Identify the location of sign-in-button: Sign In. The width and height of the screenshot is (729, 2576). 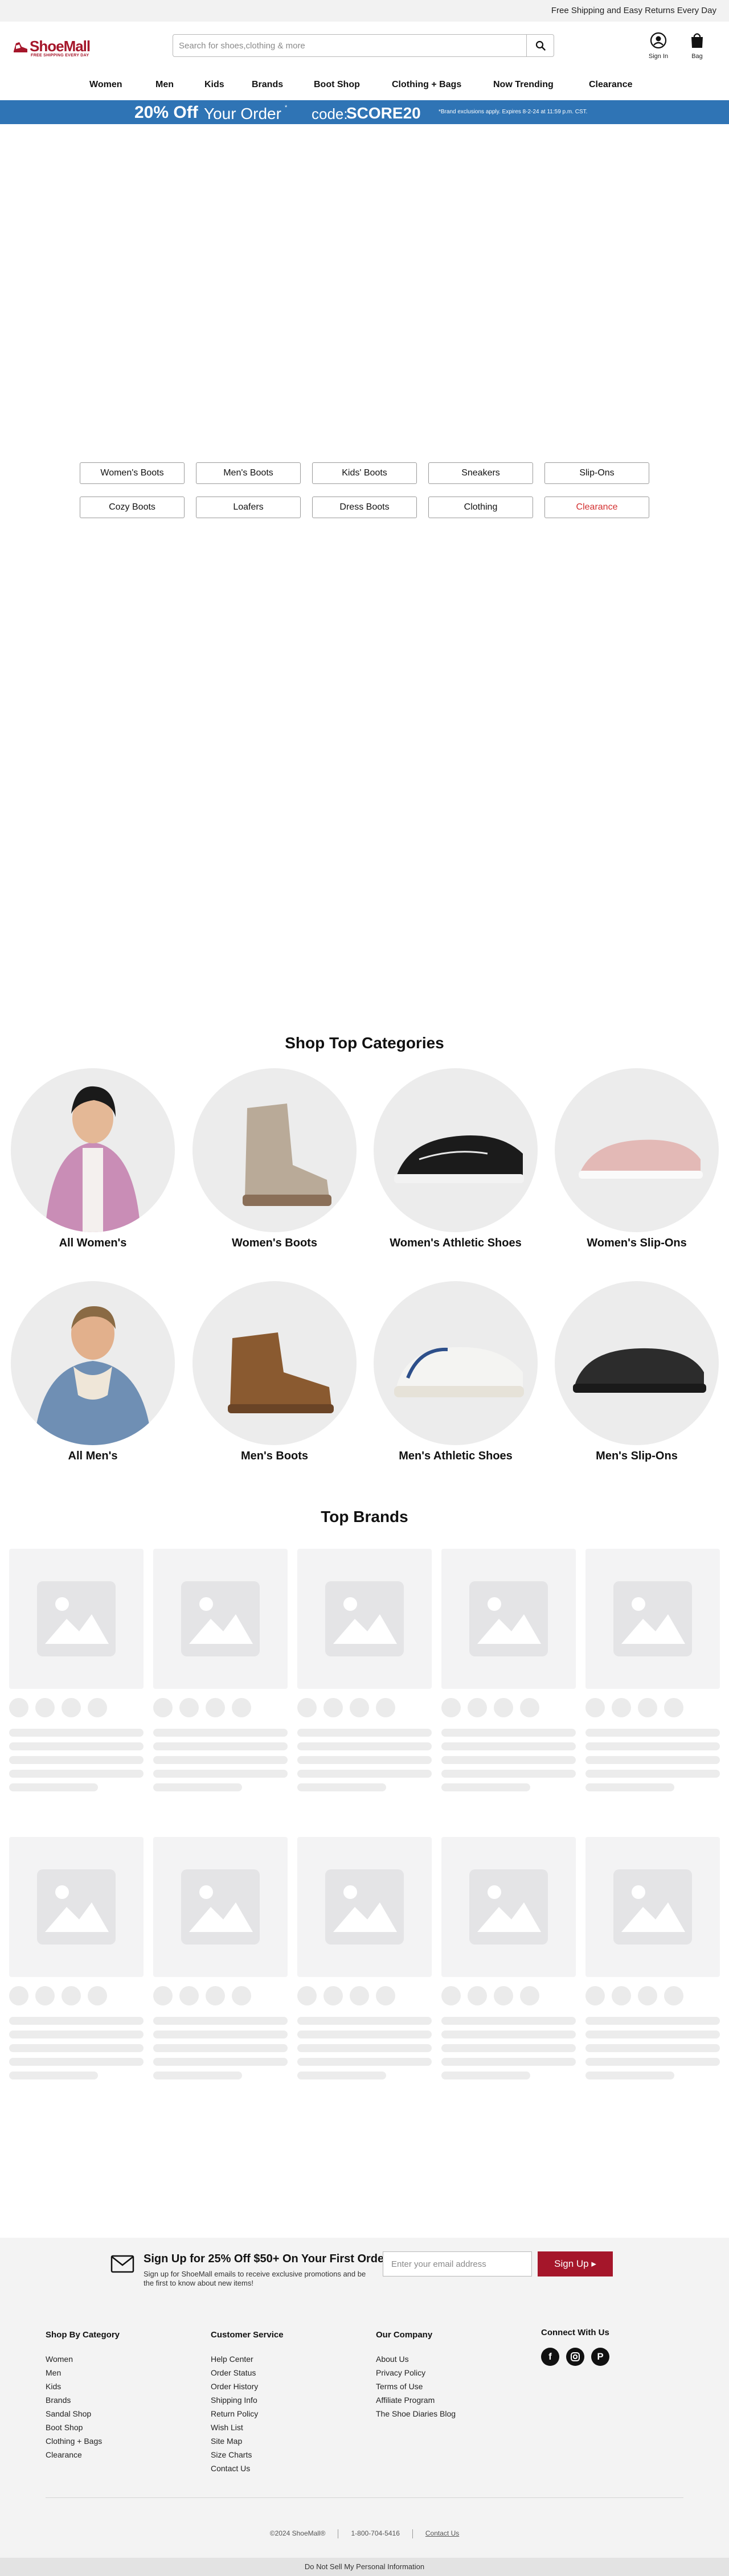
(658, 46).